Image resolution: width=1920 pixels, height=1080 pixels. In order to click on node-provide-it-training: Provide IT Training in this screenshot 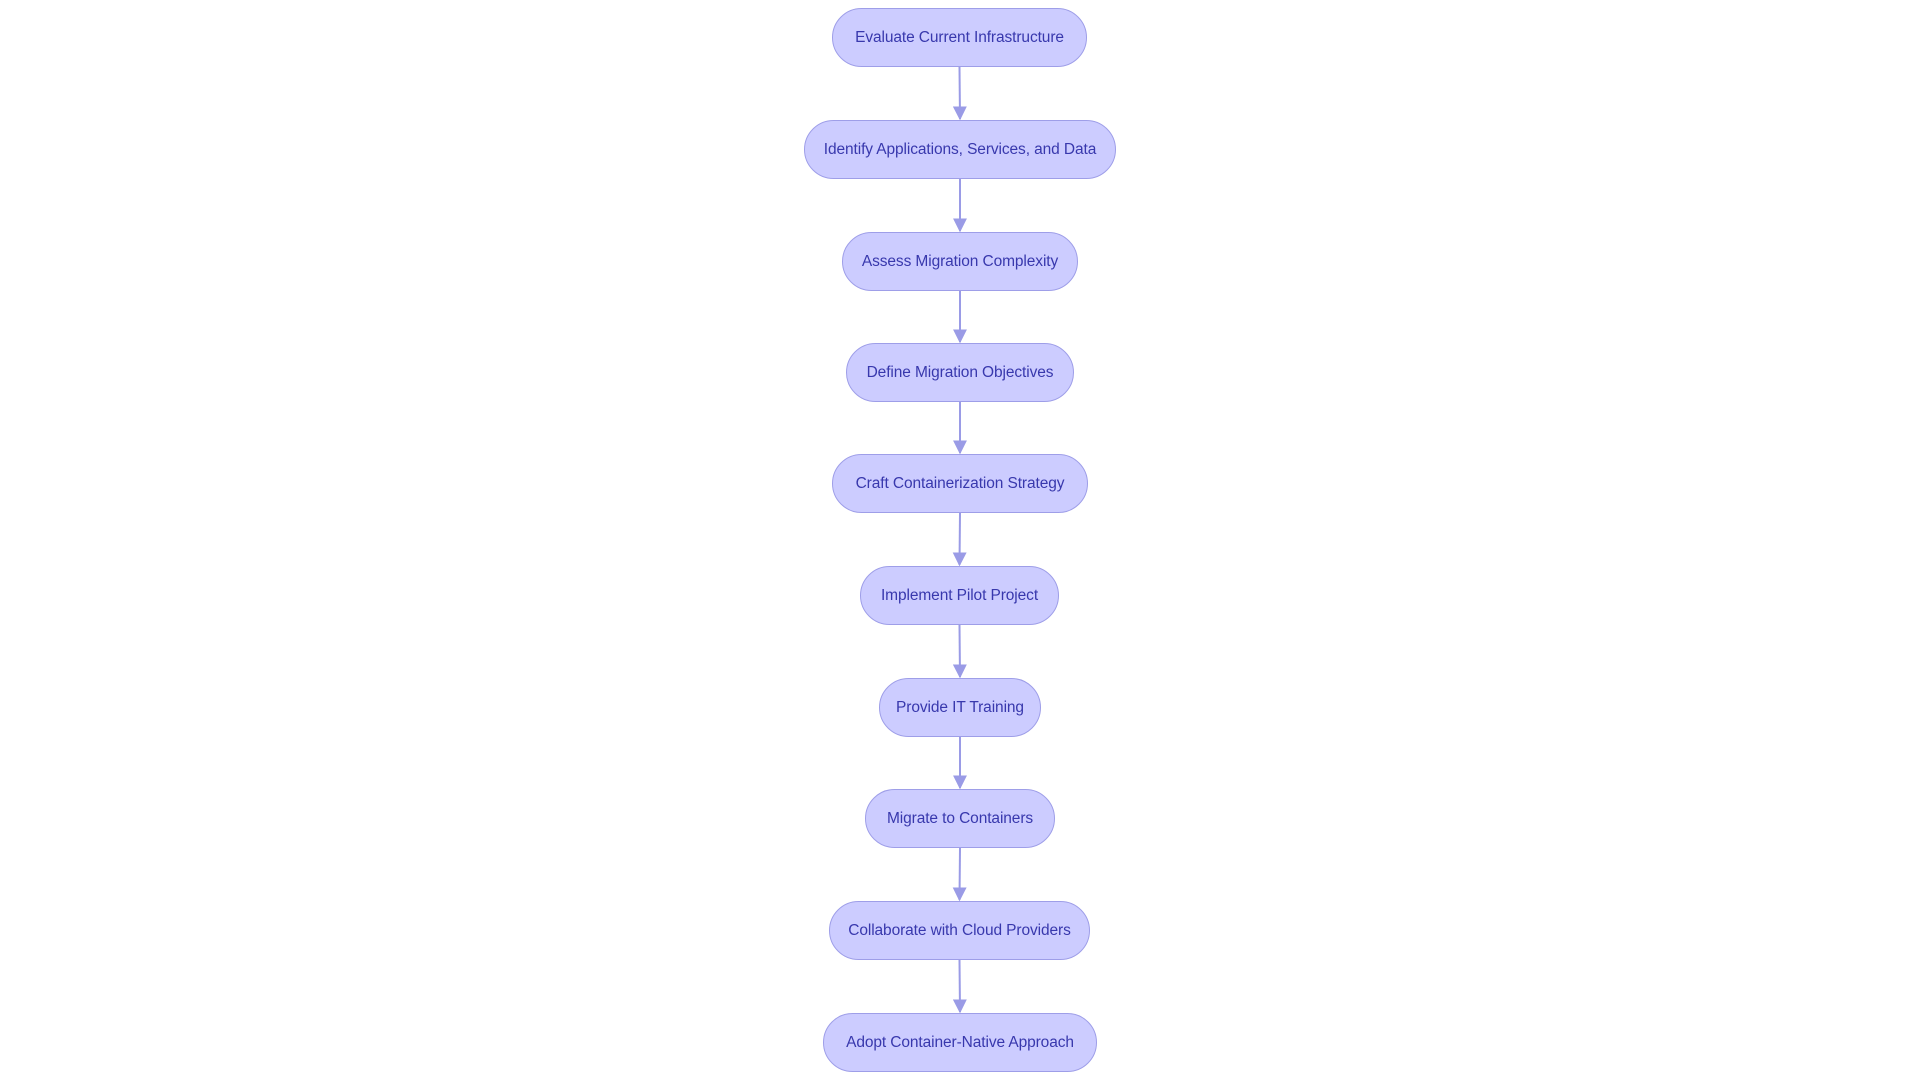, I will do `click(960, 707)`.